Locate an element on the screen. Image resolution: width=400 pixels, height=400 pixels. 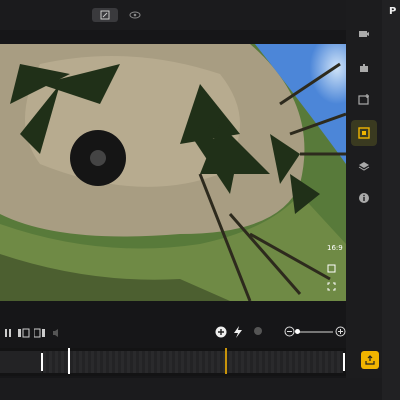
timeline-track is located at coordinates (173, 362).